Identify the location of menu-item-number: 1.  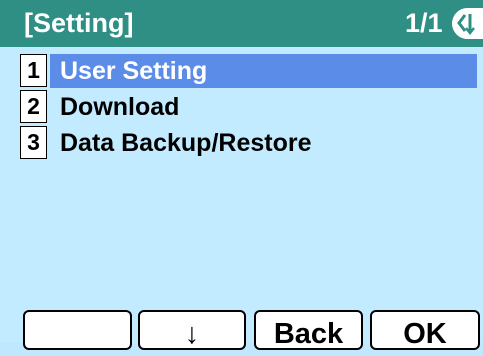
(33, 70).